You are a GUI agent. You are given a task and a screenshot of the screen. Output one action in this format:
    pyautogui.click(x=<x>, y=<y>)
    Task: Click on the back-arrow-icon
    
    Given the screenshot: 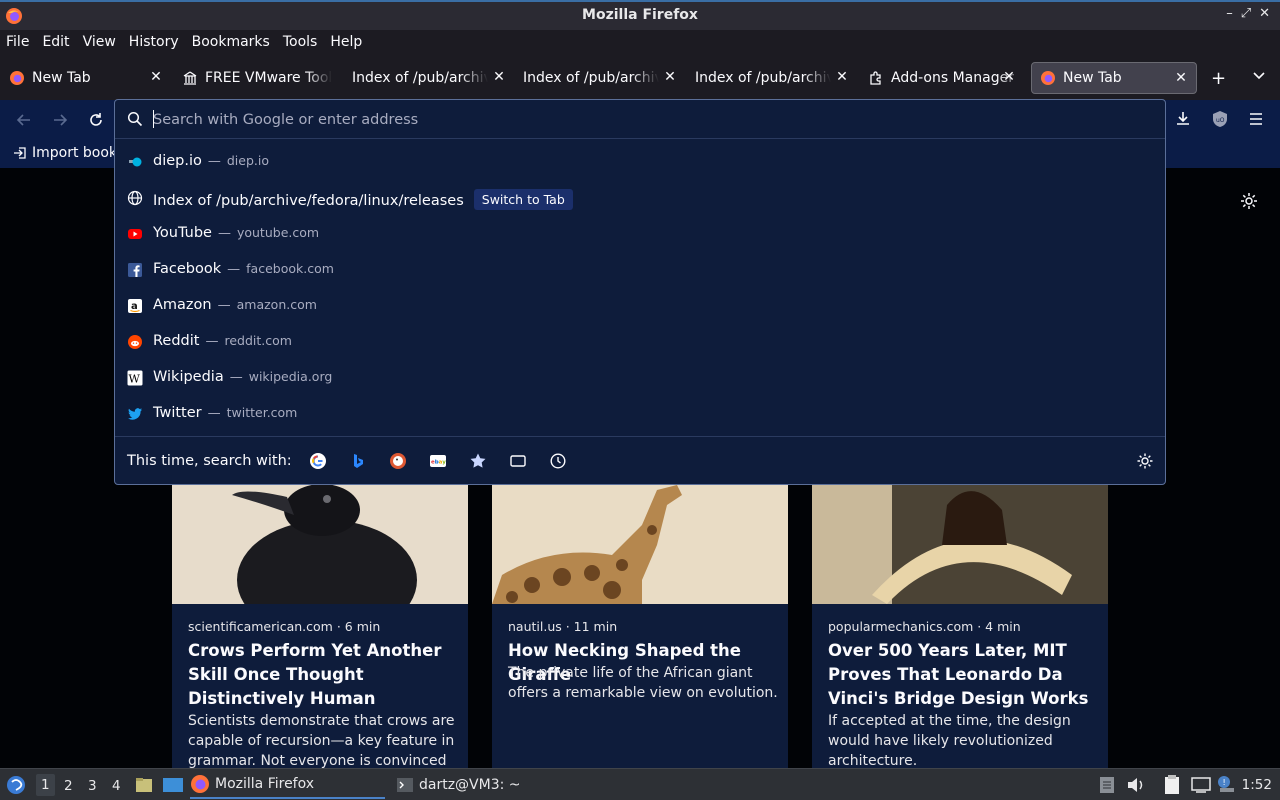 What is the action you would take?
    pyautogui.click(x=24, y=120)
    